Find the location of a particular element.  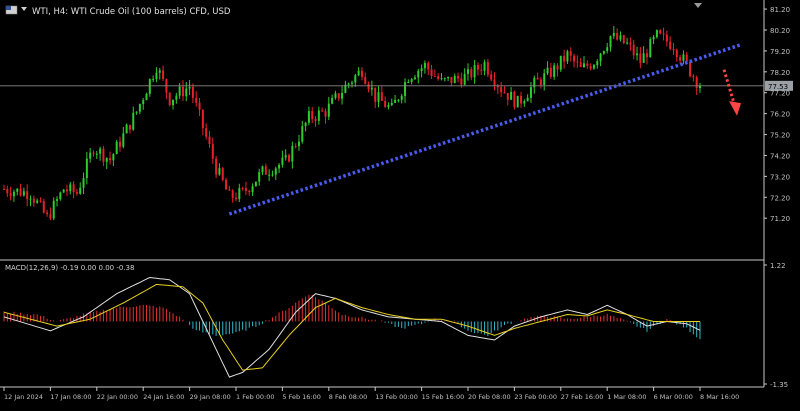

time-tick-label: 22 Jan 00:00 is located at coordinates (117, 397).